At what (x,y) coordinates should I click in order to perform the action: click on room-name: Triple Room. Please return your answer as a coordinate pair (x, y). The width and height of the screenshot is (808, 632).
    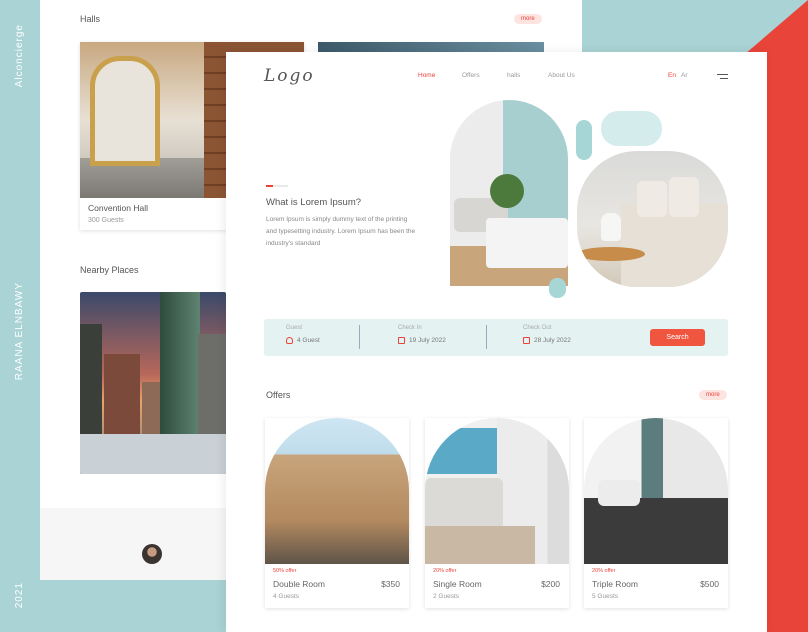
    Looking at the image, I should click on (615, 584).